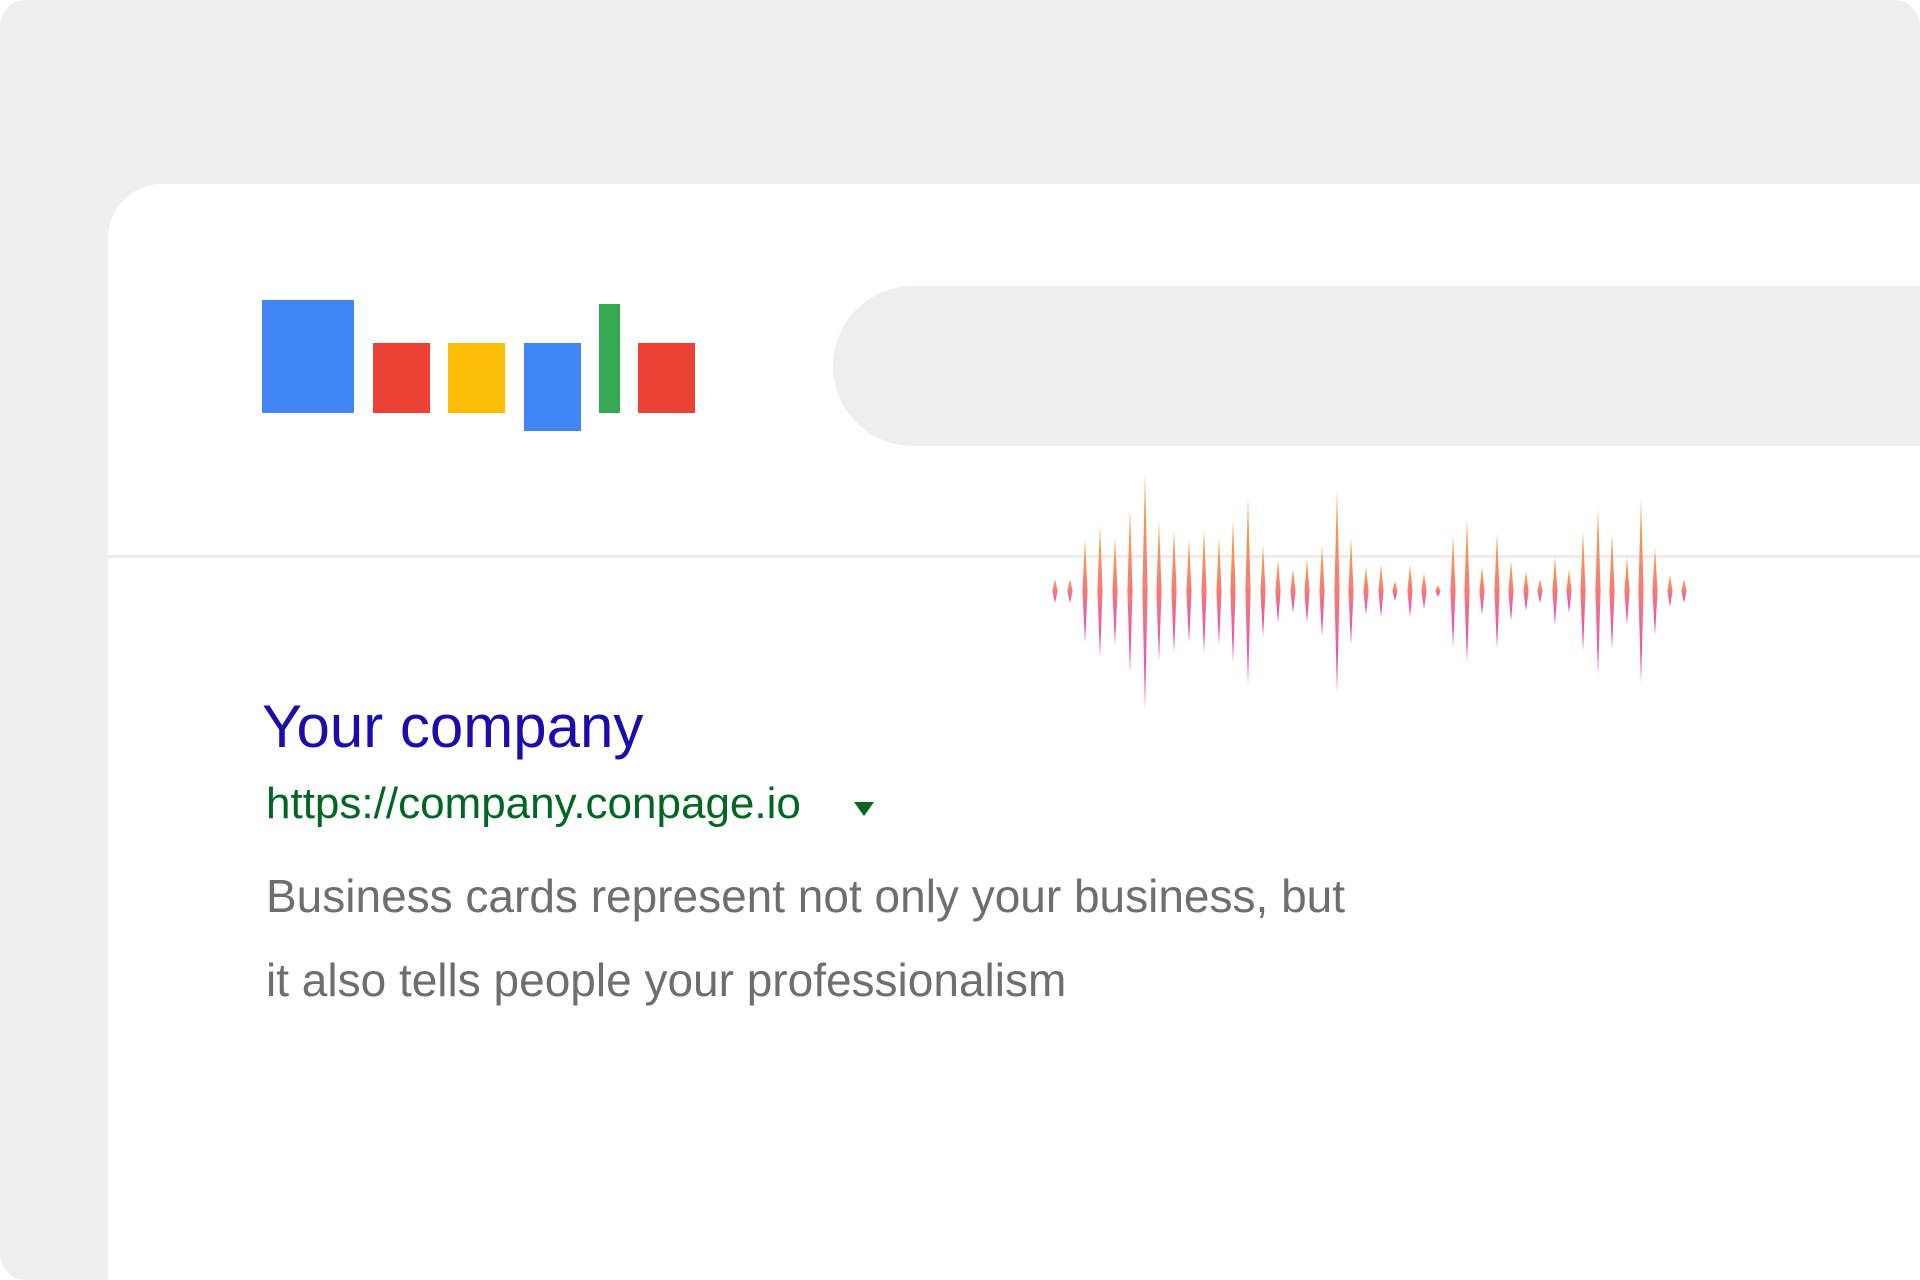  What do you see at coordinates (452, 727) in the screenshot?
I see `result-title-link: Your company` at bounding box center [452, 727].